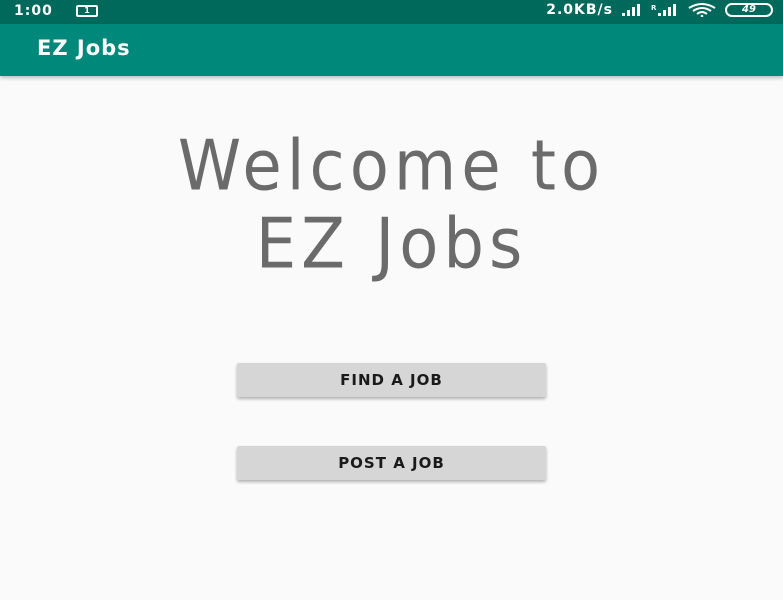 This screenshot has height=600, width=783. I want to click on welcome-line-2: EZ Jobs, so click(391, 244).